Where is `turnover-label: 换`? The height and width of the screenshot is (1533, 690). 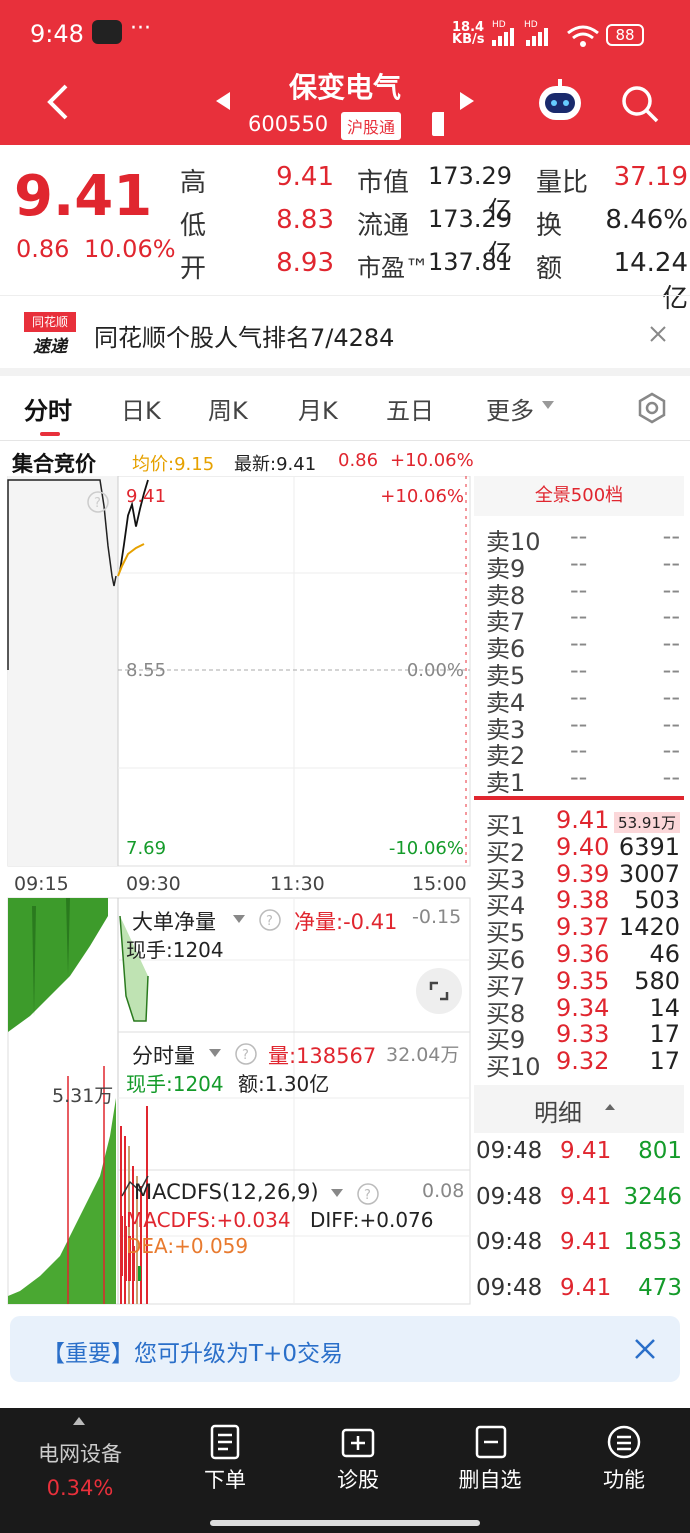 turnover-label: 换 is located at coordinates (549, 226).